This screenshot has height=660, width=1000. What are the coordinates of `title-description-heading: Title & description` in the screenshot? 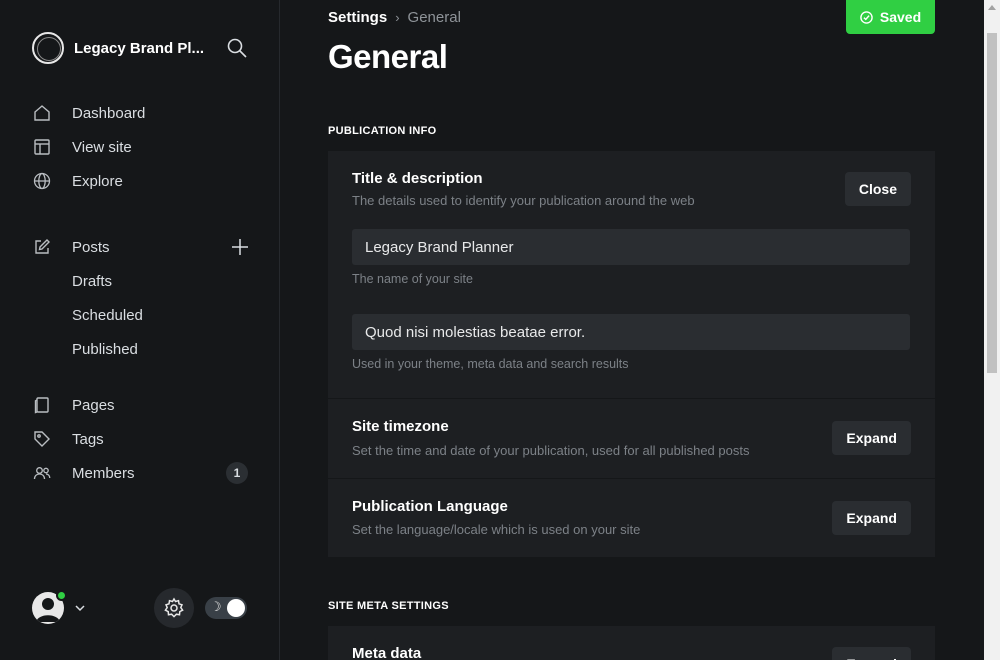 It's located at (417, 178).